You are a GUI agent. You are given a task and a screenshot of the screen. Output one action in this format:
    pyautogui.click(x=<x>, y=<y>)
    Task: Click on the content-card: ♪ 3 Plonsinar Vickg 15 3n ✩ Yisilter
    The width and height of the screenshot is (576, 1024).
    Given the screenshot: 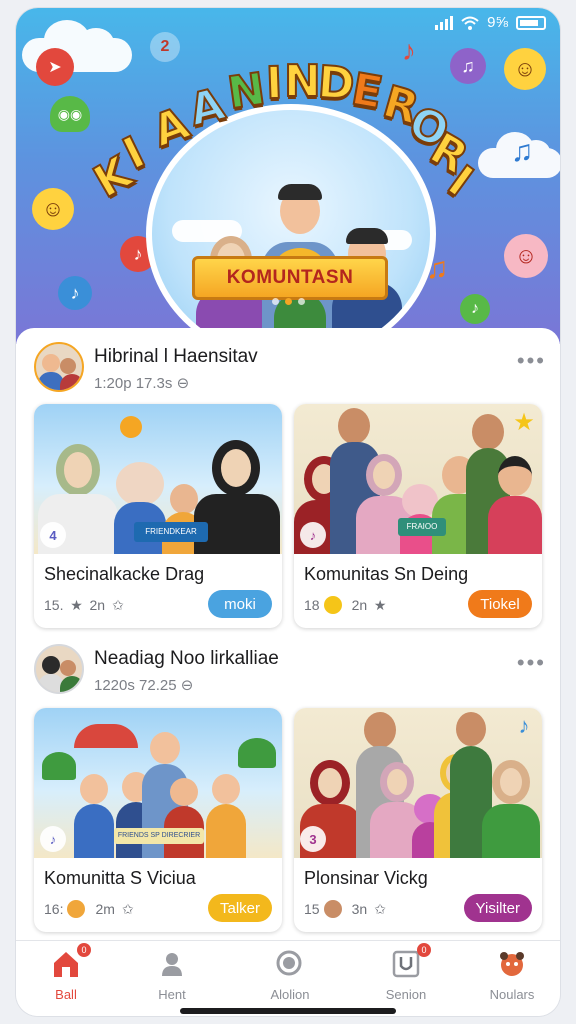 What is the action you would take?
    pyautogui.click(x=418, y=820)
    